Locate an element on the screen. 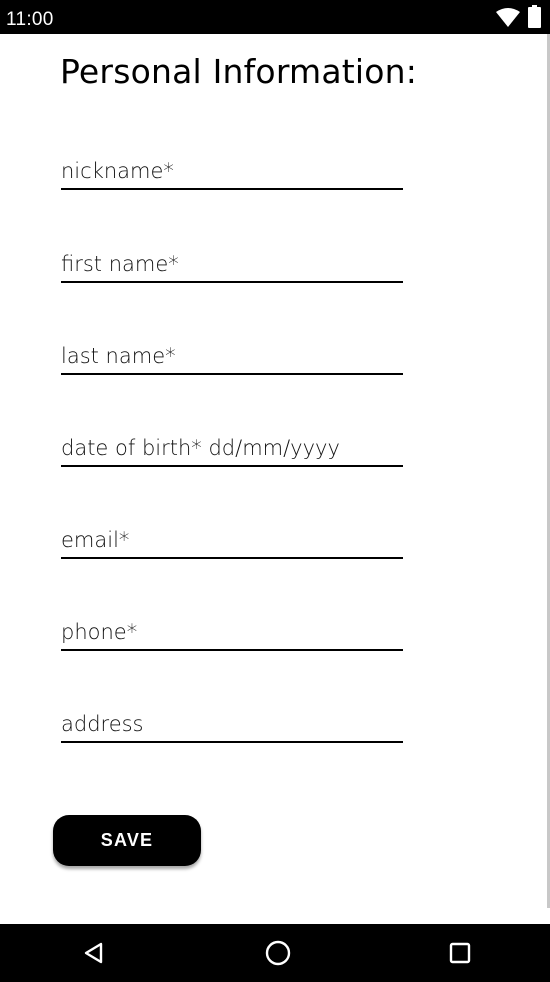 This screenshot has height=982, width=550. home-icon is located at coordinates (278, 953).